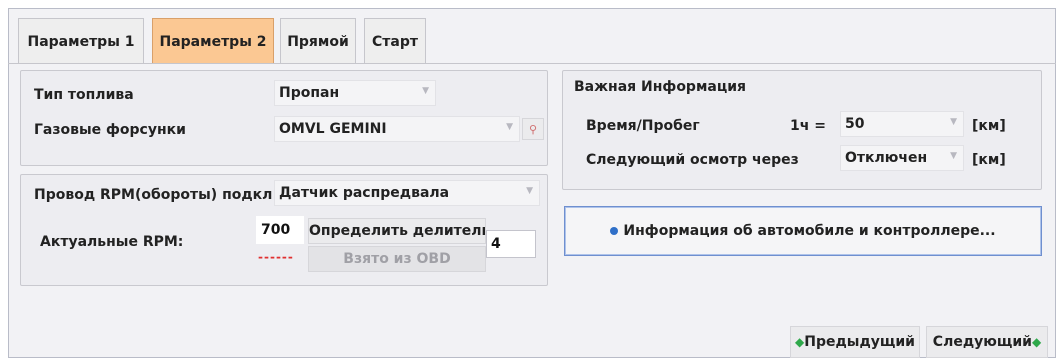  Describe the element at coordinates (511, 244) in the screenshot. I see `divider-field: 4` at that location.